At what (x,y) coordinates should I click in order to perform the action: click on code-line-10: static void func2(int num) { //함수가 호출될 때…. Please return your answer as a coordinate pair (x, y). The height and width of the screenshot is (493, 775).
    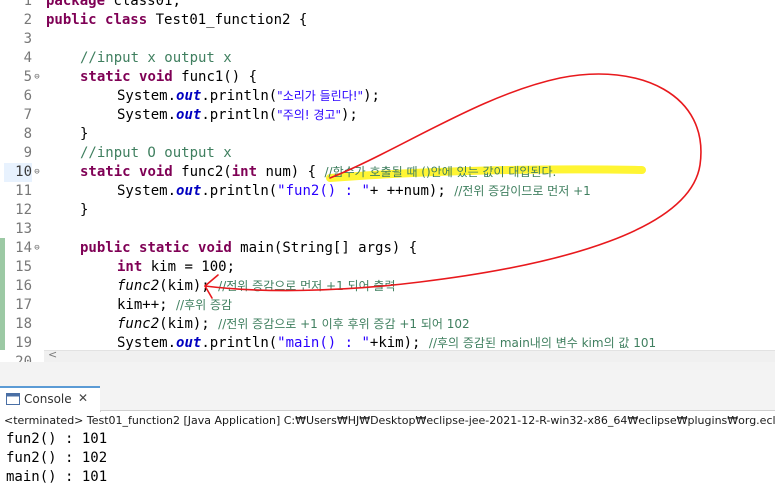
    Looking at the image, I should click on (318, 172).